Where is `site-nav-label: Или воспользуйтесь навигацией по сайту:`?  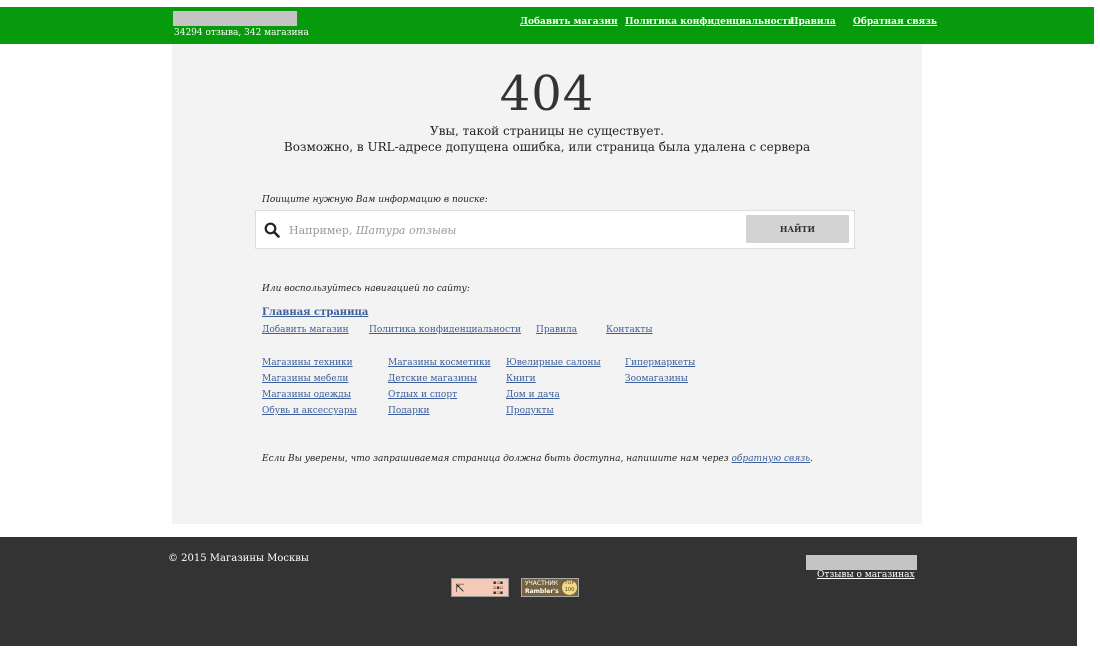 site-nav-label: Или воспользуйтесь навигацией по сайту: is located at coordinates (366, 289).